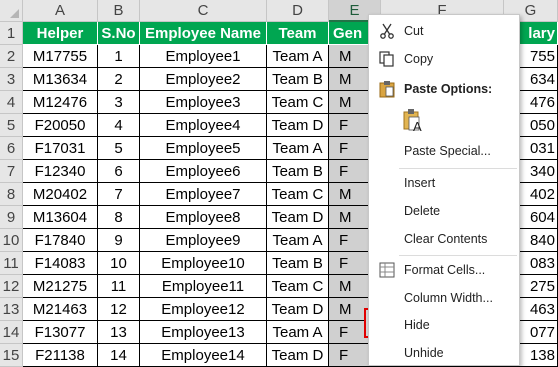 The width and height of the screenshot is (558, 367). What do you see at coordinates (60, 194) in the screenshot?
I see `cell-helper: M20402` at bounding box center [60, 194].